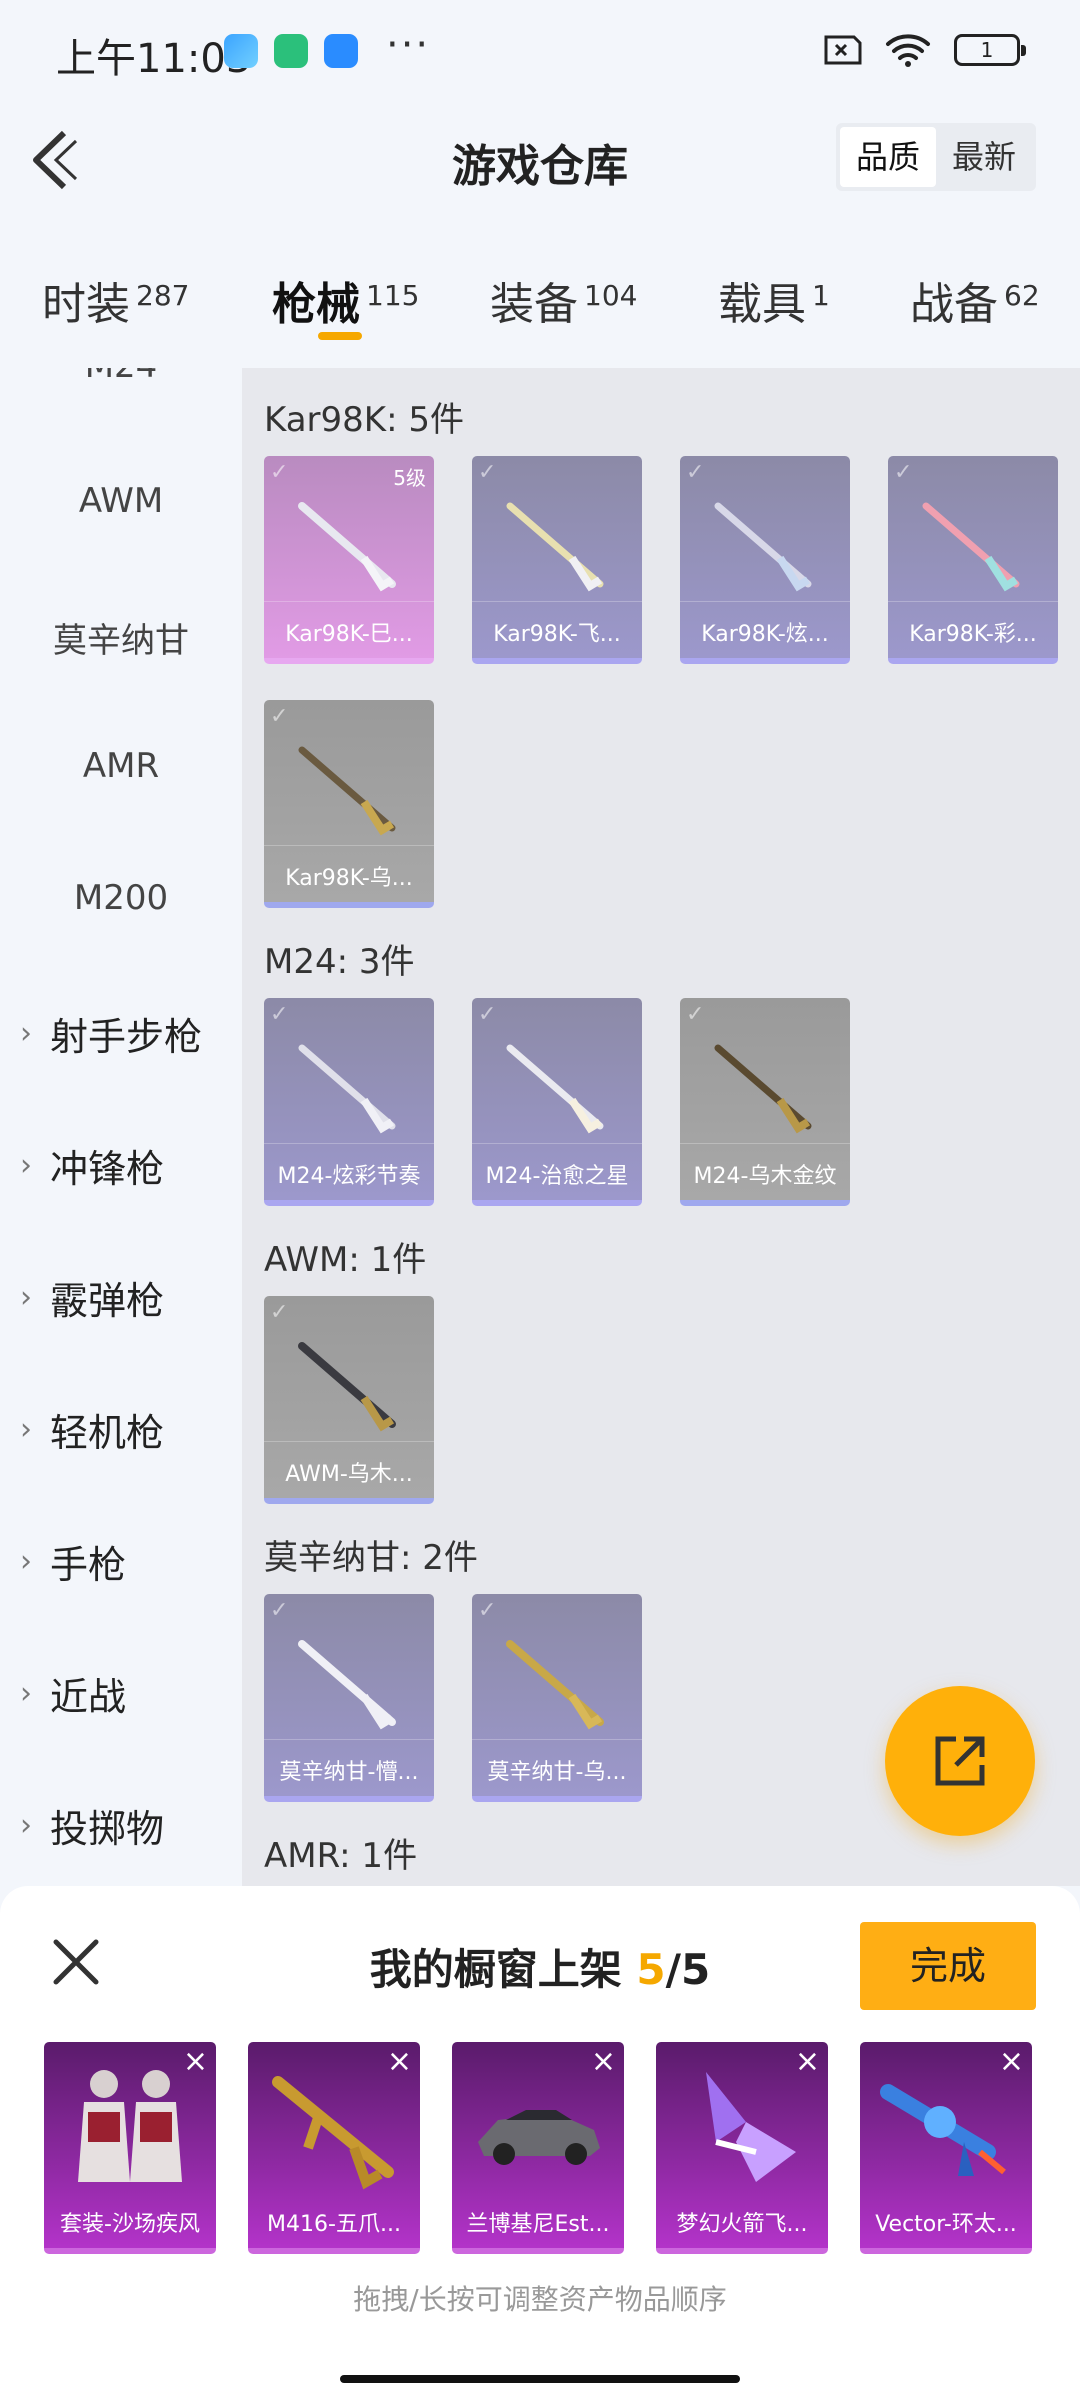  Describe the element at coordinates (241, 51) in the screenshot. I see `cloud-app-icon` at that location.